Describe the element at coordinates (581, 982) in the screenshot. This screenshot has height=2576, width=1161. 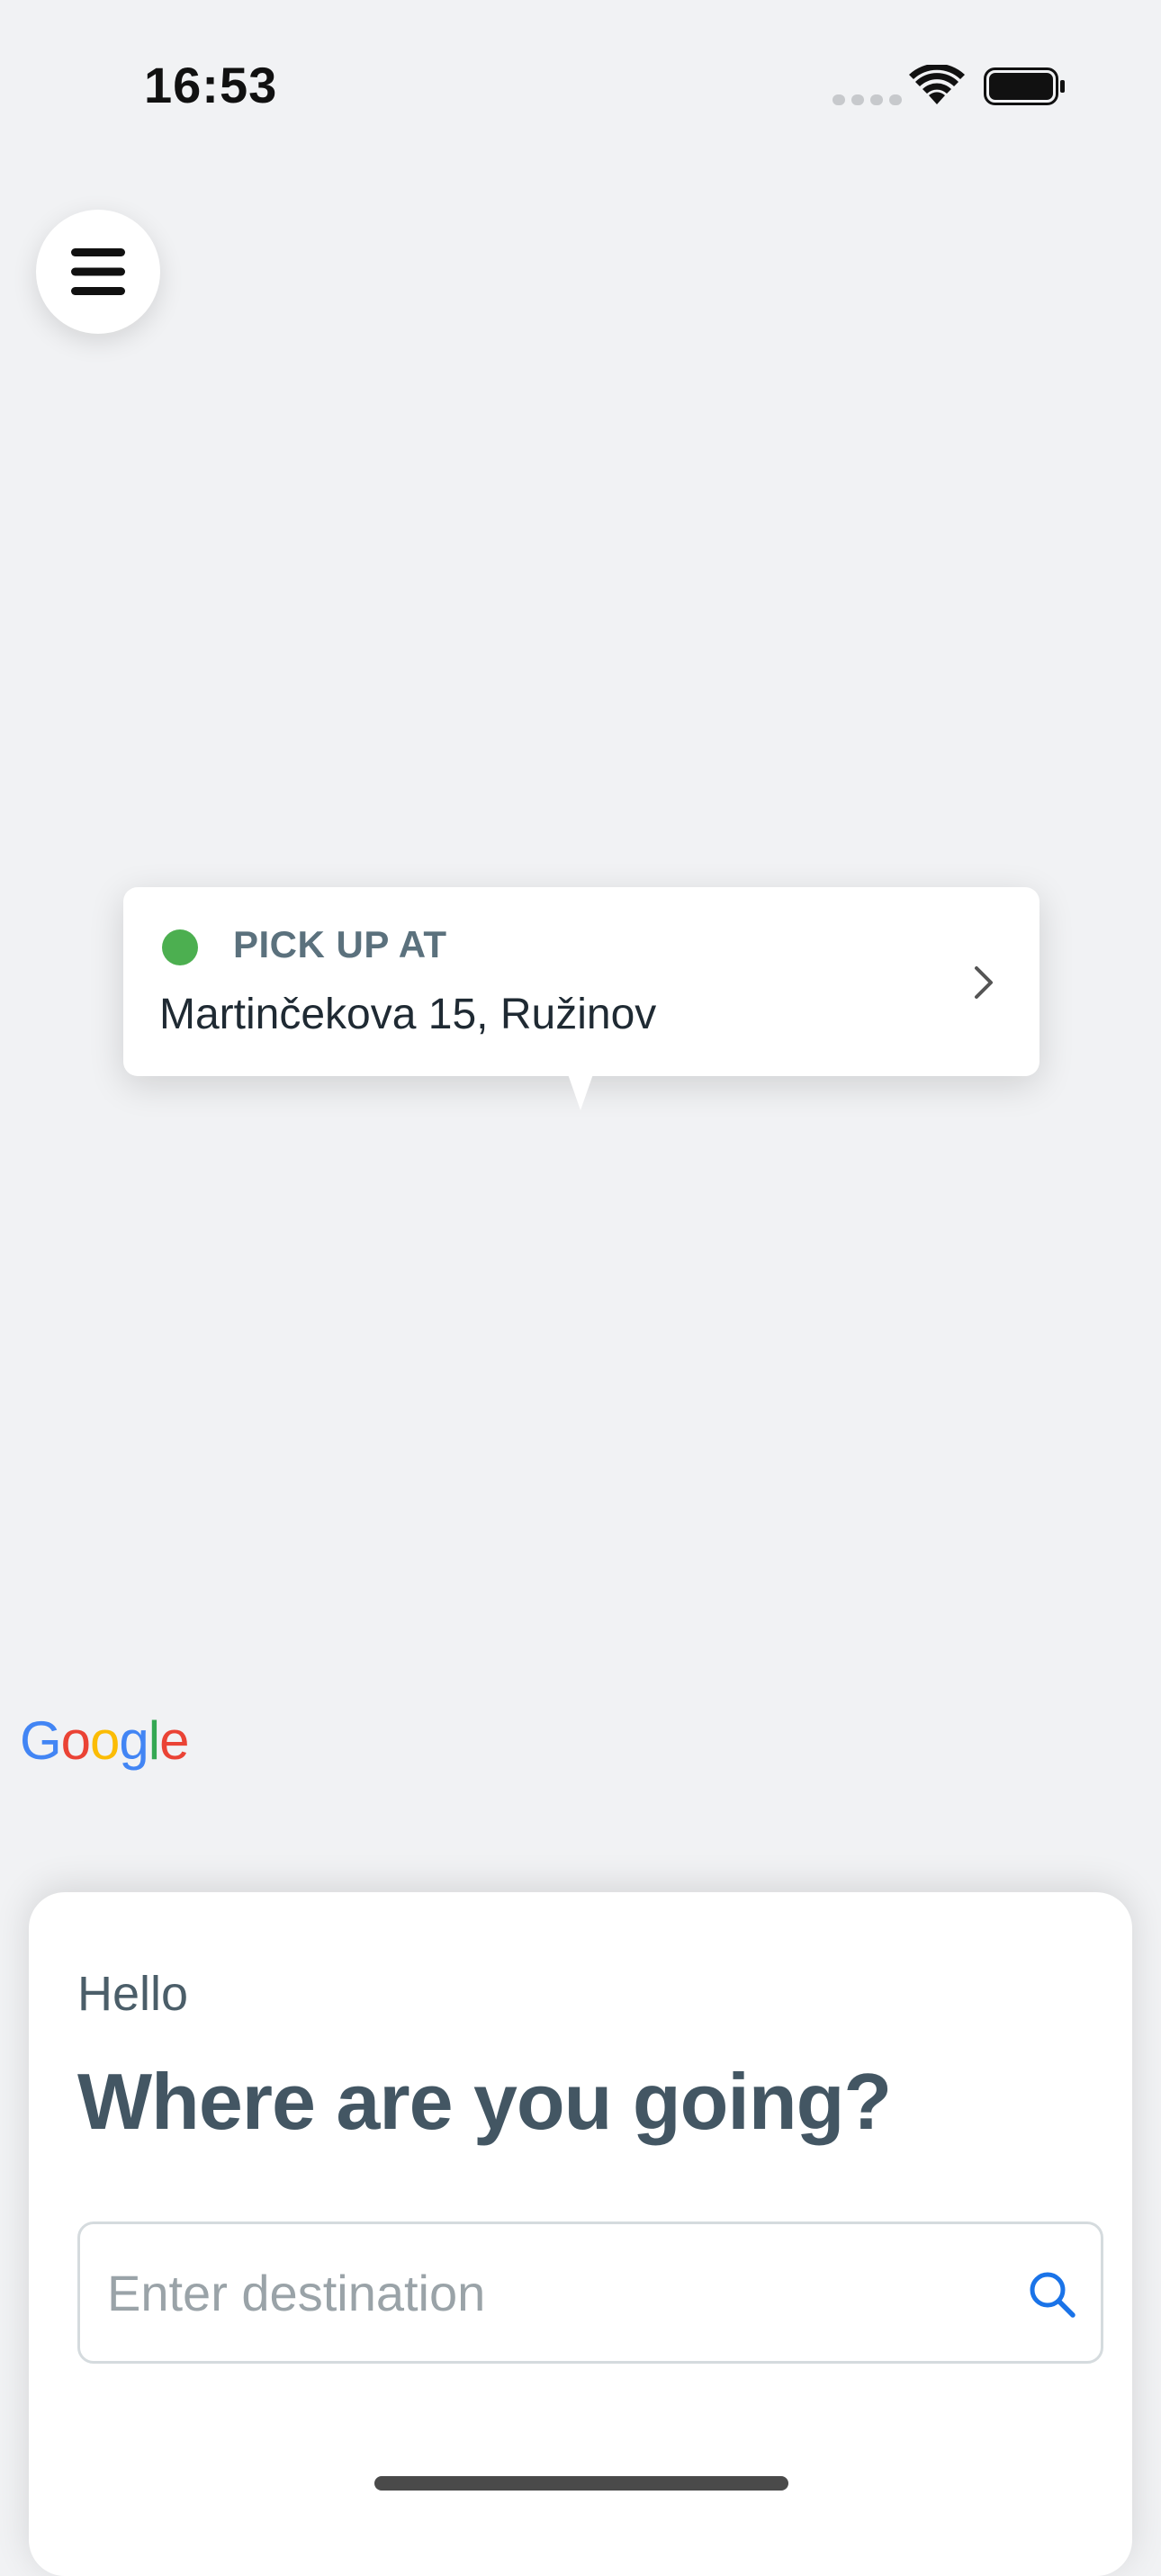
I see `pickup-location-card: PICK UP AT Martinčekova 15, Ružinov` at that location.